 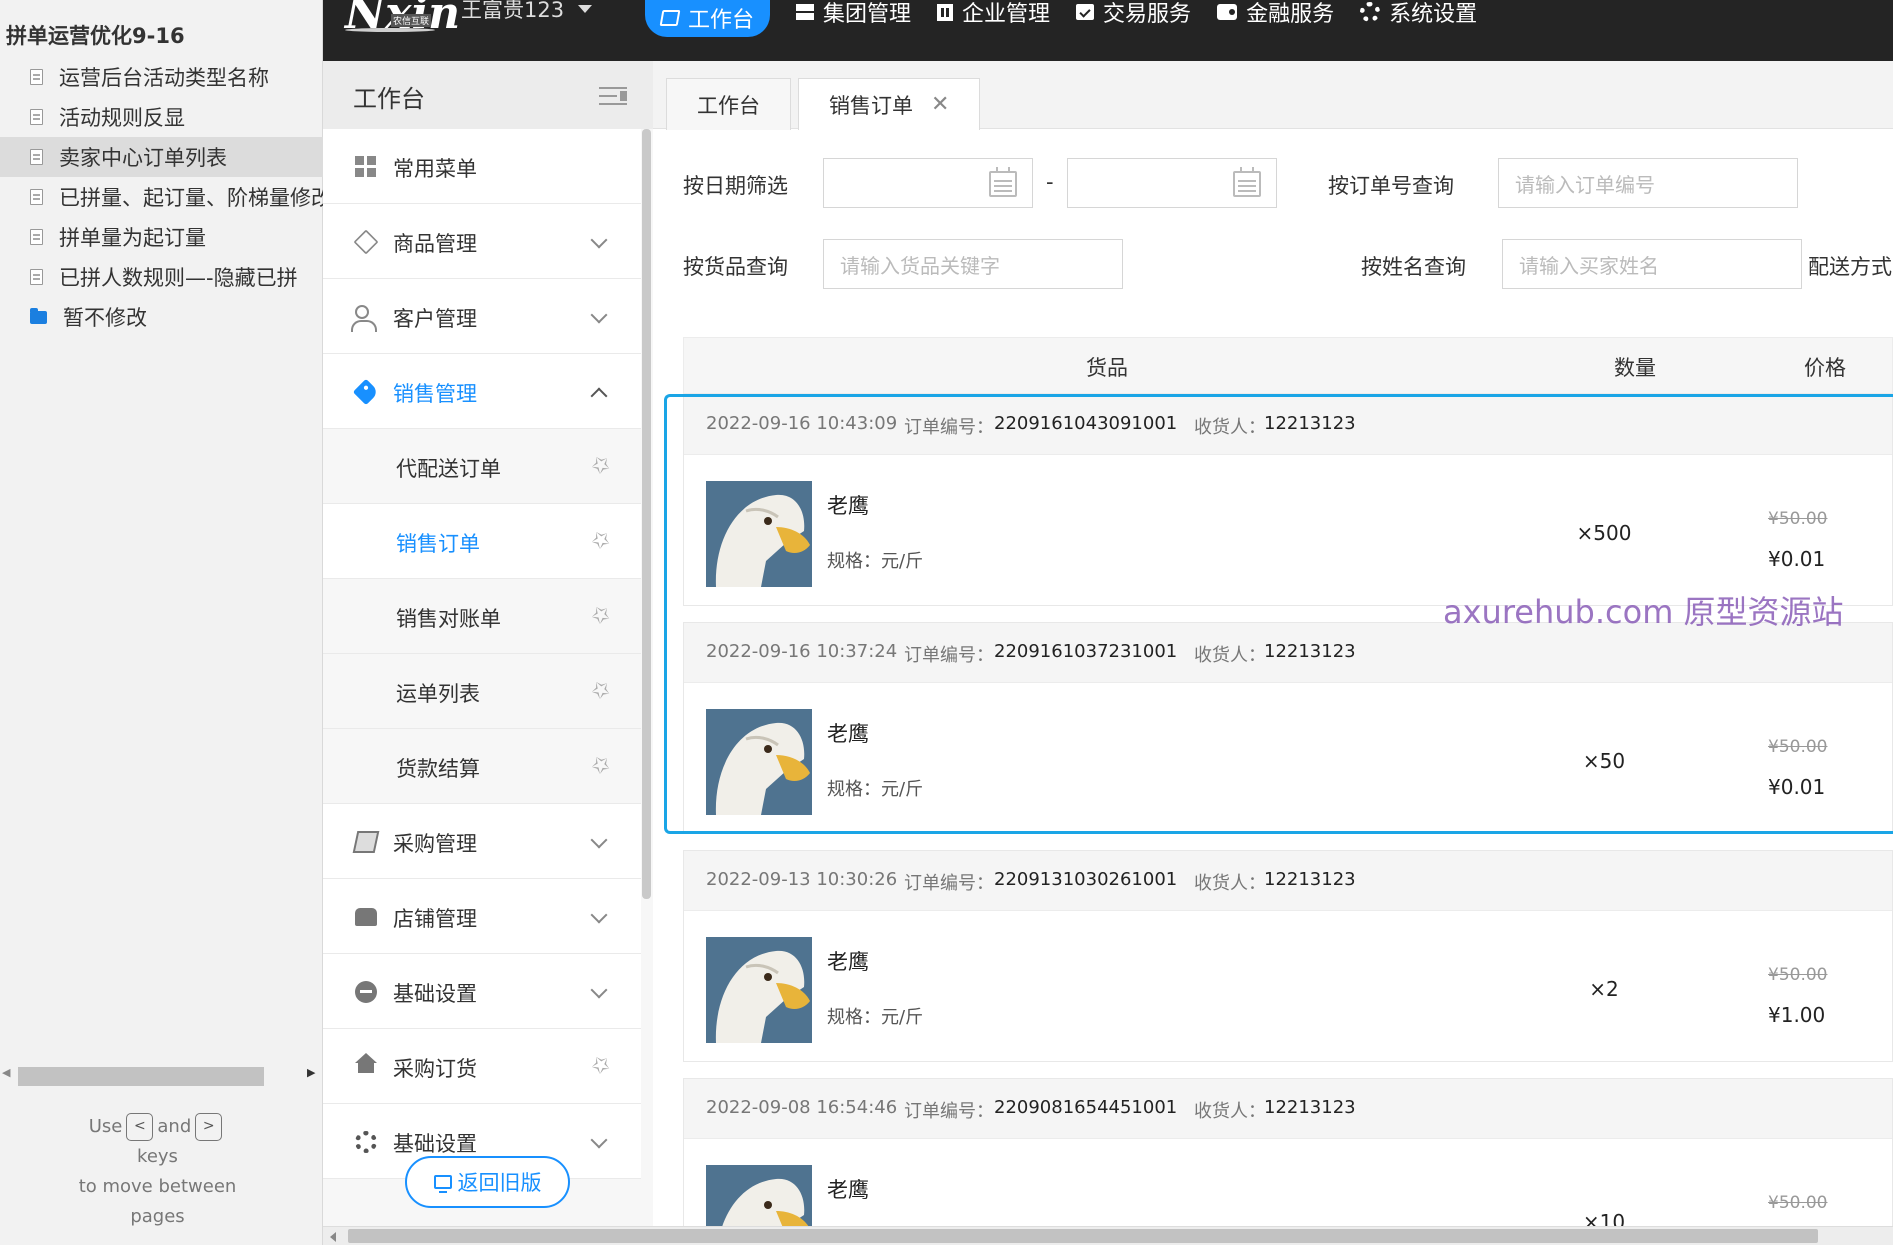 I want to click on menu-waybill-list: 运单列表 ✩, so click(x=482, y=691).